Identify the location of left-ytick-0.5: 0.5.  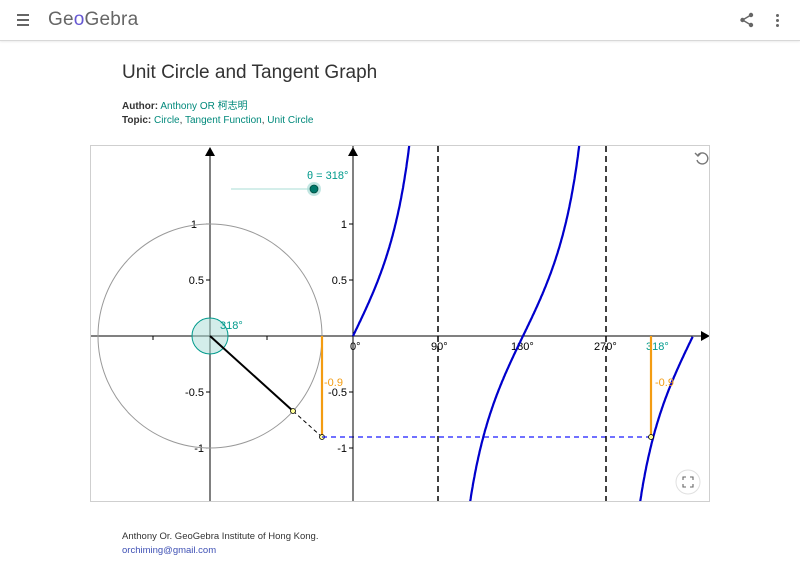
(196, 281).